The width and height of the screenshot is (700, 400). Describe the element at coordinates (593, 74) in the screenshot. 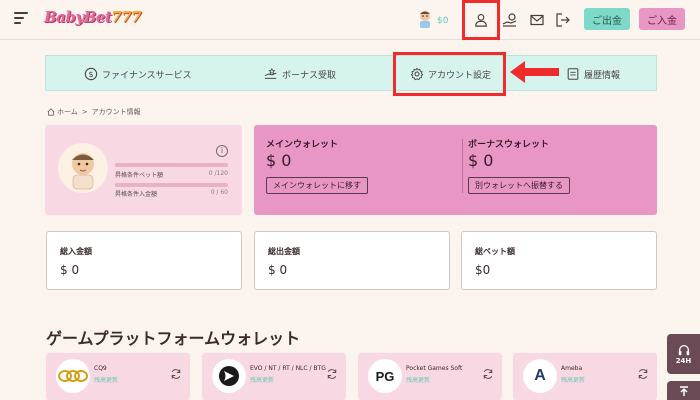

I see `nav-history: 履歴情報` at that location.